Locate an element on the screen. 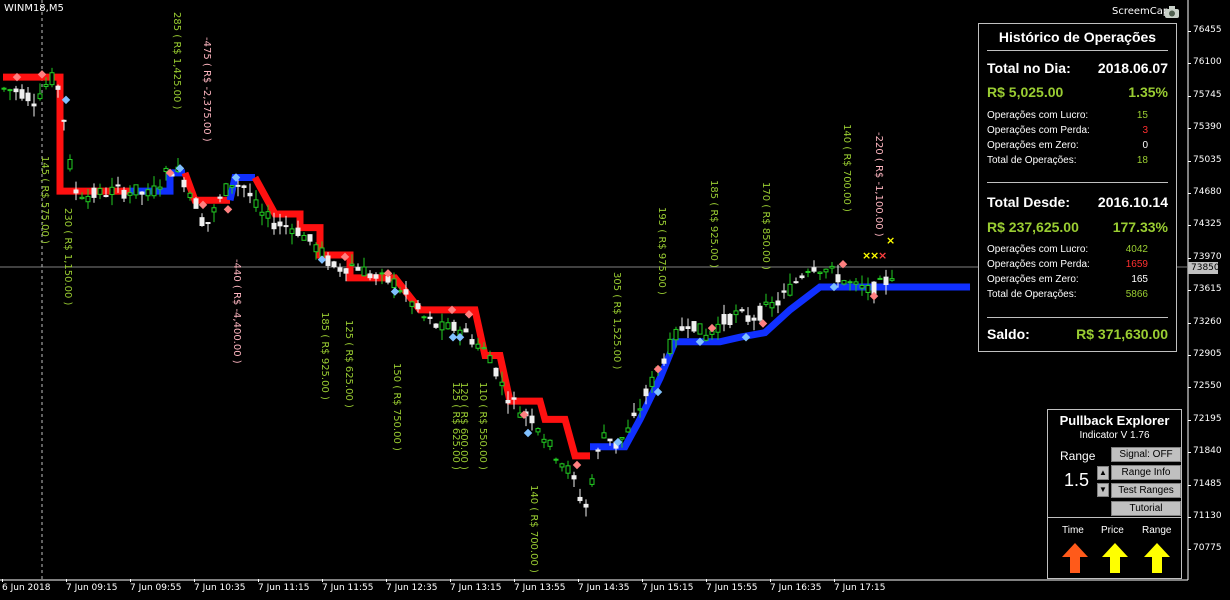 The width and height of the screenshot is (1230, 600). price-tick-label: 71840 is located at coordinates (1209, 451).